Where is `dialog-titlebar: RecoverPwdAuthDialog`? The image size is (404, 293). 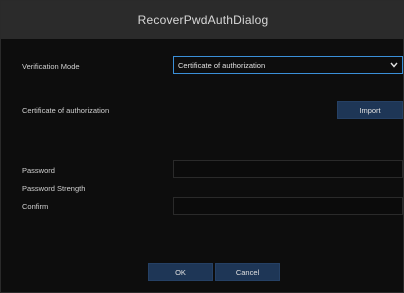 dialog-titlebar: RecoverPwdAuthDialog is located at coordinates (202, 20).